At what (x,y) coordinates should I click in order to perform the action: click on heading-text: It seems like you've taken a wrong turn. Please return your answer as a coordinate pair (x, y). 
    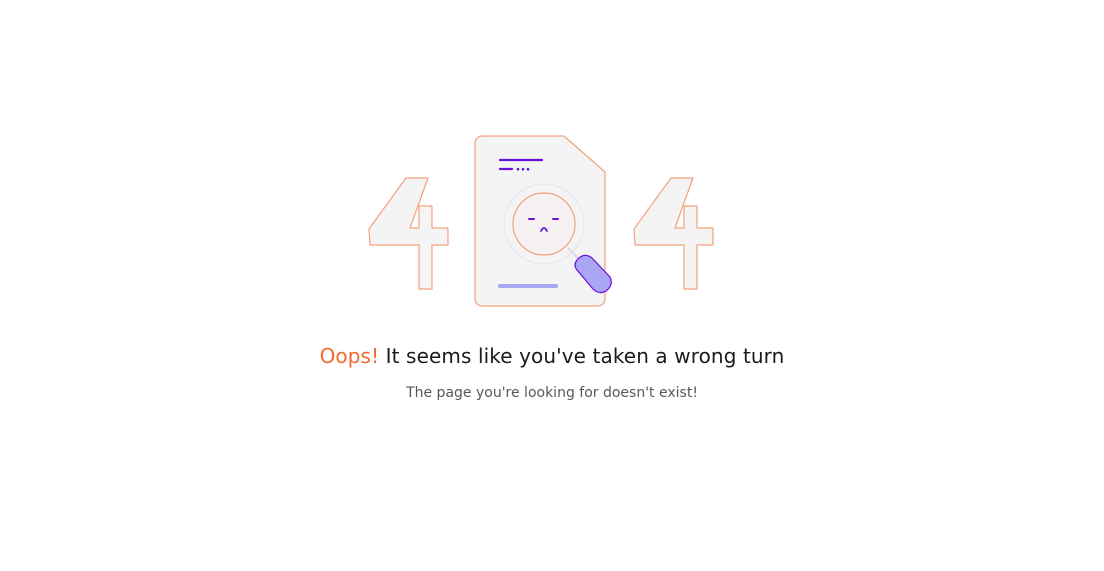
    Looking at the image, I should click on (585, 356).